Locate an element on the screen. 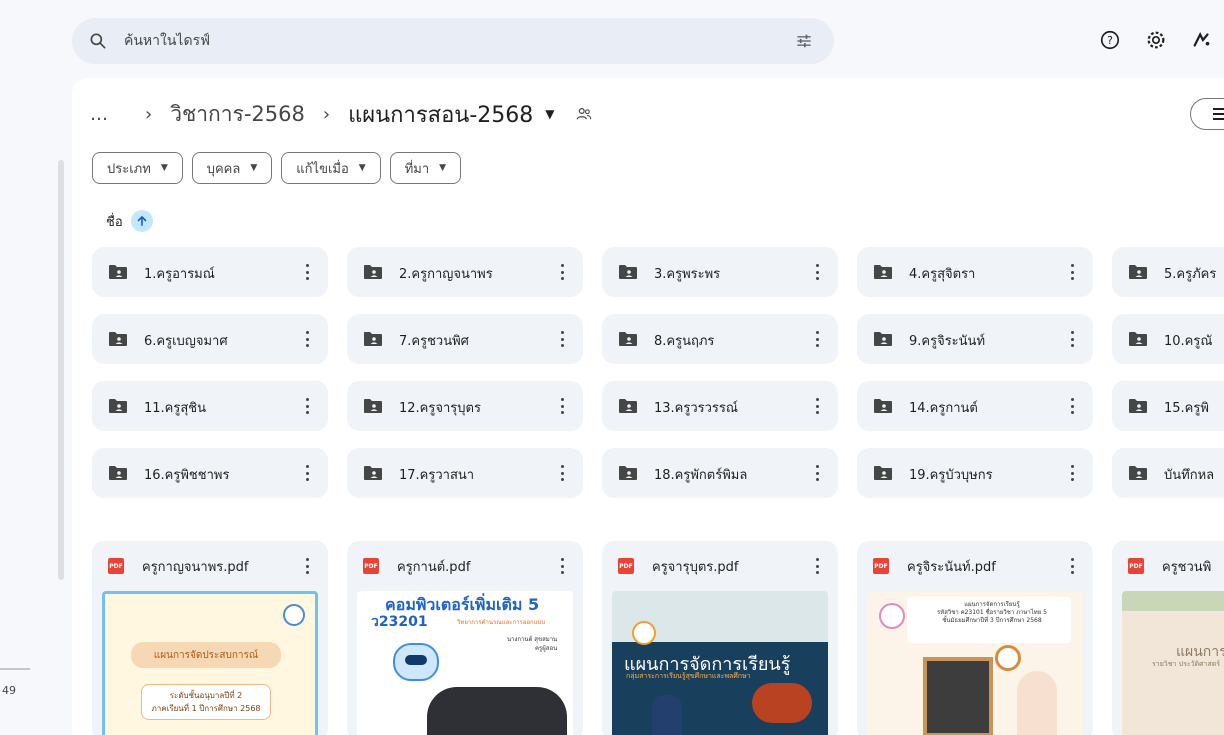 Image resolution: width=1224 pixels, height=735 pixels. search-box is located at coordinates (453, 41).